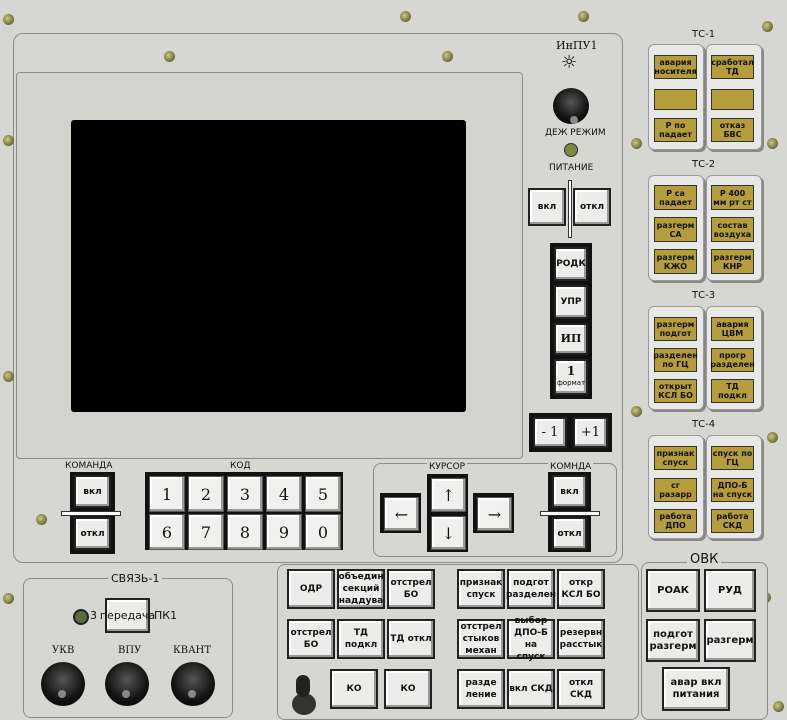 This screenshot has height=720, width=787. I want to click on format-button: 1 формат, so click(571, 377).